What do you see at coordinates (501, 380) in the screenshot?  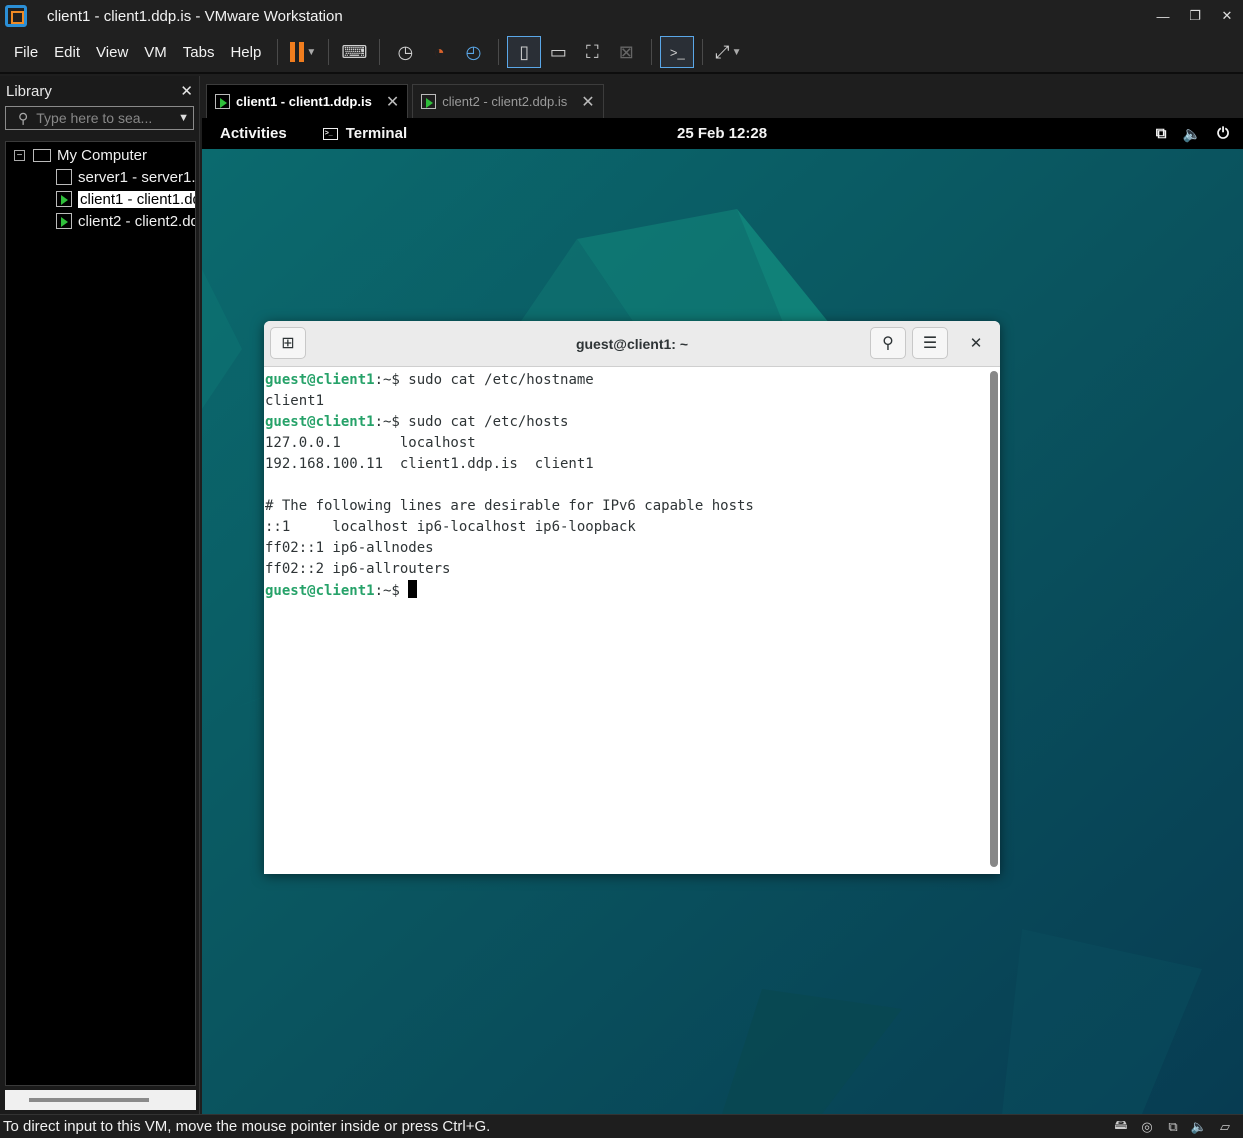 I see `line-text: sudo cat /etc/hostname` at bounding box center [501, 380].